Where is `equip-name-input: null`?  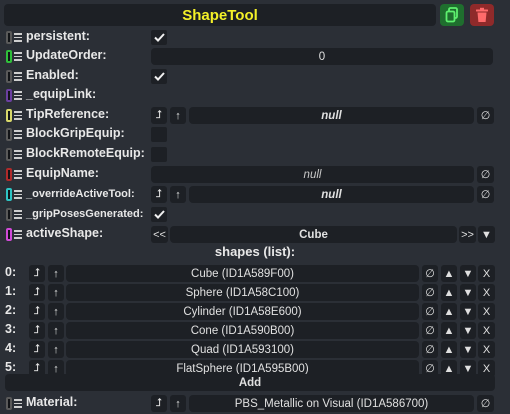 equip-name-input: null is located at coordinates (312, 174).